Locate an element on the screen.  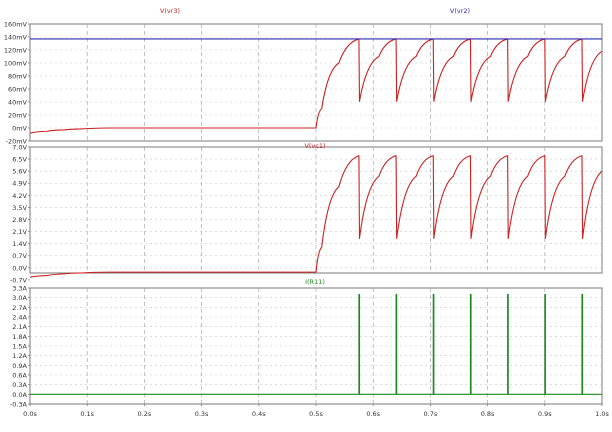
y-tick-label: 2.1V is located at coordinates (19, 232).